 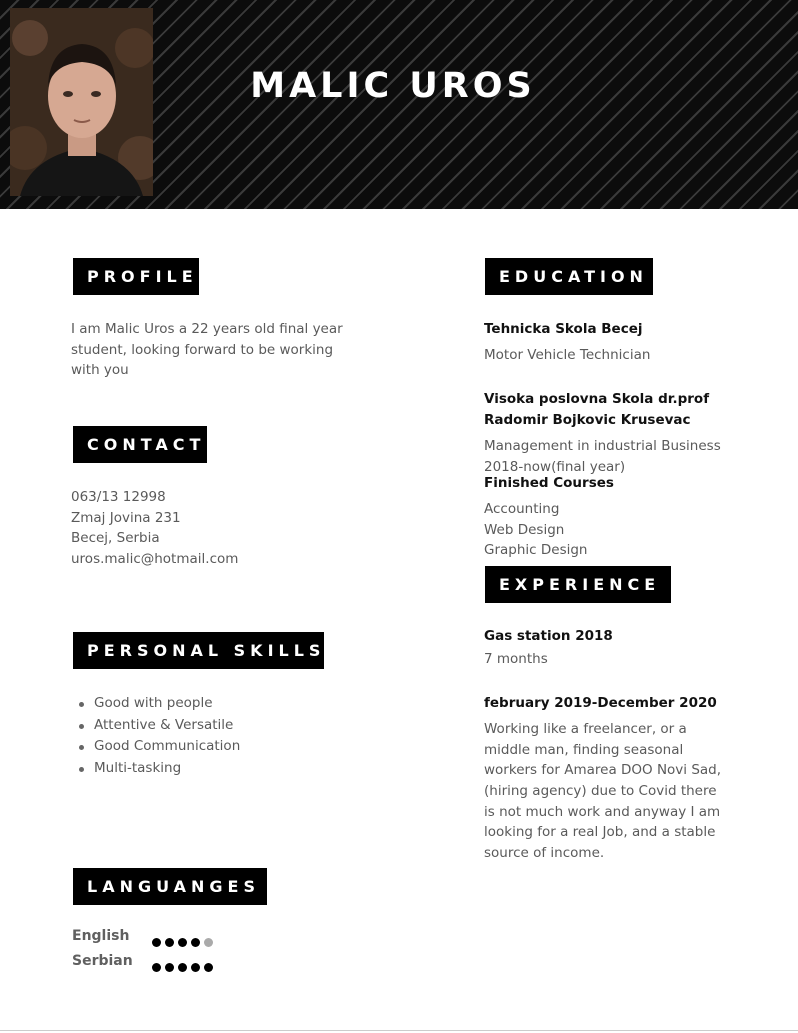 What do you see at coordinates (126, 518) in the screenshot?
I see `contact-address: Zmaj Jovina 231` at bounding box center [126, 518].